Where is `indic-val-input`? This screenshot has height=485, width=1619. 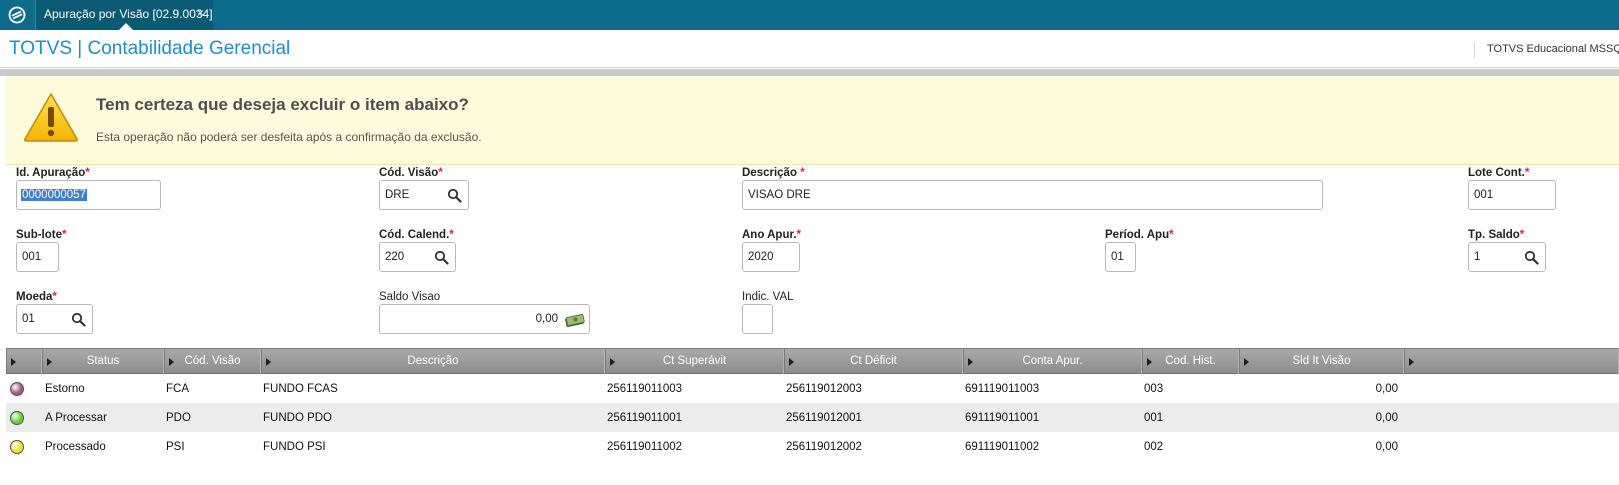
indic-val-input is located at coordinates (757, 319).